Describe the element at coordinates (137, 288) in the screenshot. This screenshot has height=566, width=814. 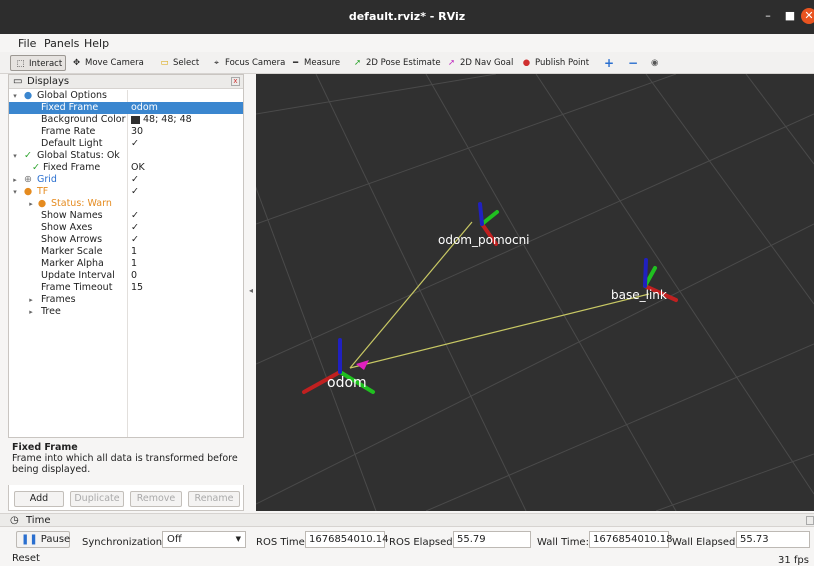
I see `frame-timeout-value: 15` at that location.